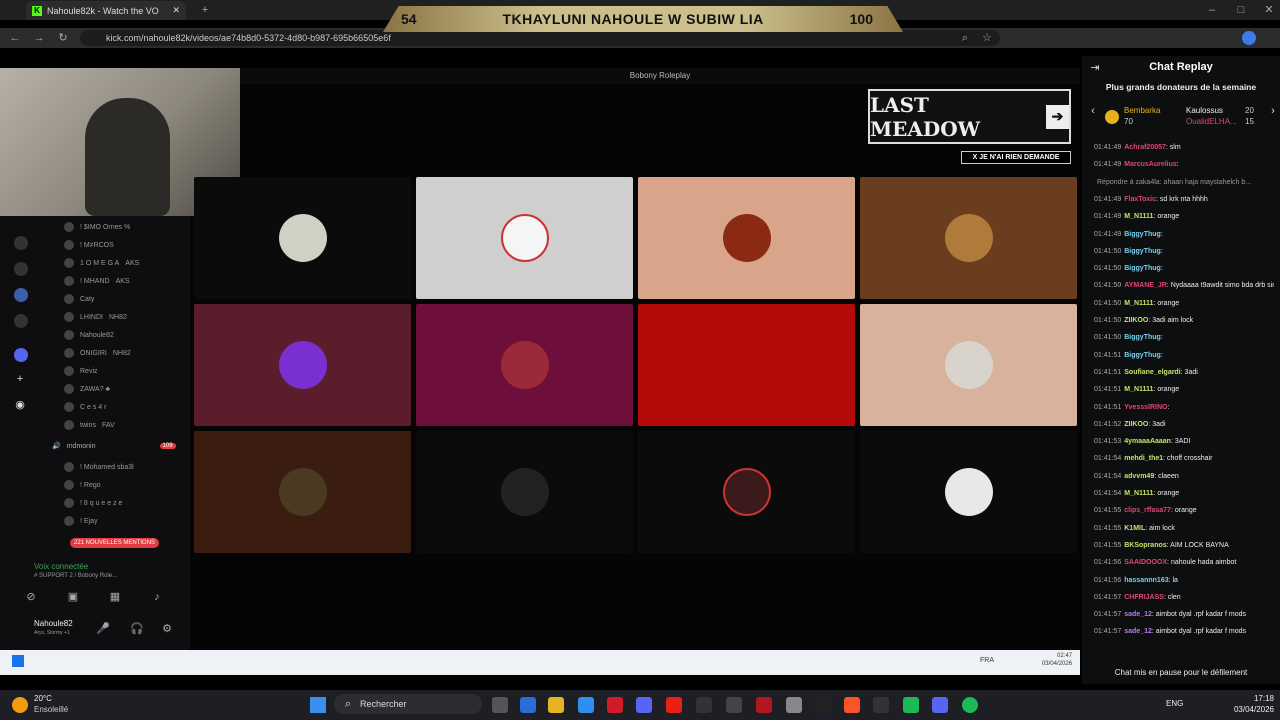 This screenshot has width=1280, height=720. What do you see at coordinates (89, 425) in the screenshot?
I see `member-item: twins FAV` at bounding box center [89, 425].